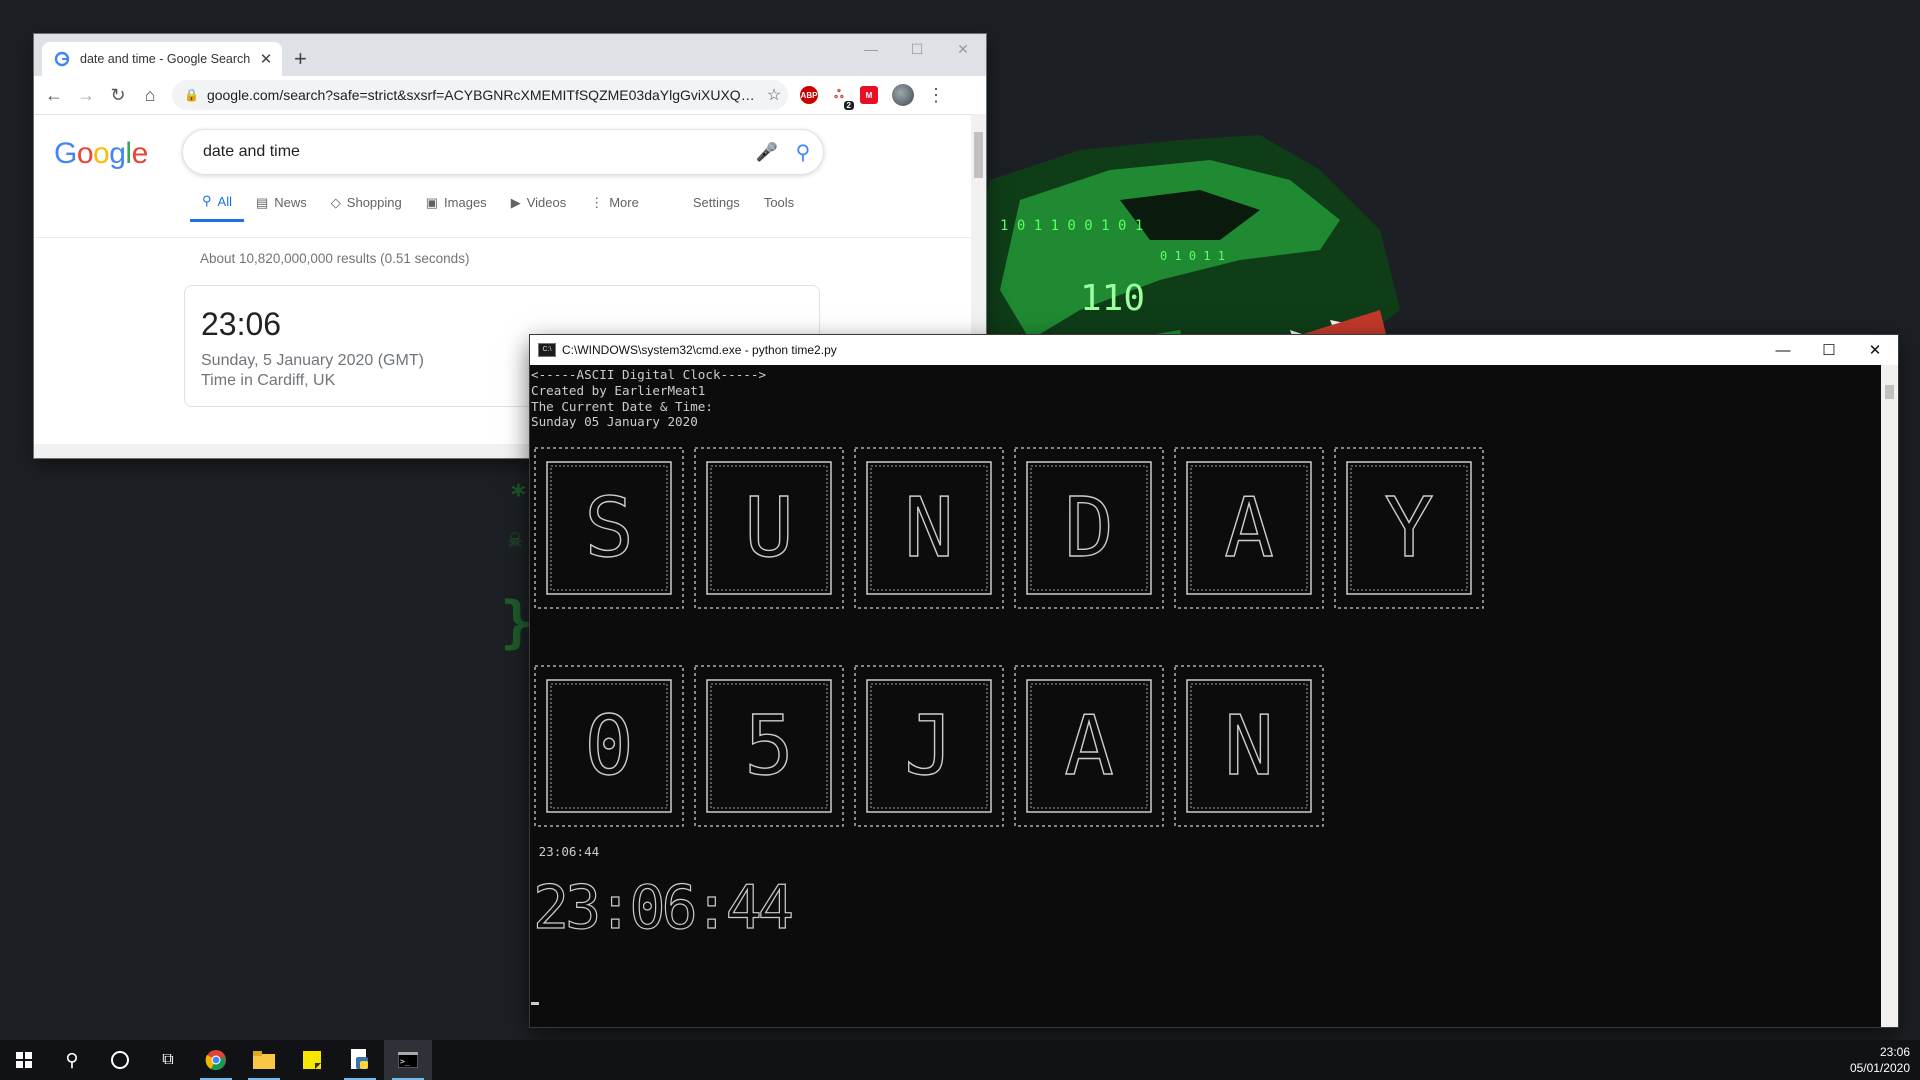 The width and height of the screenshot is (1920, 1080). I want to click on cortana-circle-icon, so click(120, 1060).